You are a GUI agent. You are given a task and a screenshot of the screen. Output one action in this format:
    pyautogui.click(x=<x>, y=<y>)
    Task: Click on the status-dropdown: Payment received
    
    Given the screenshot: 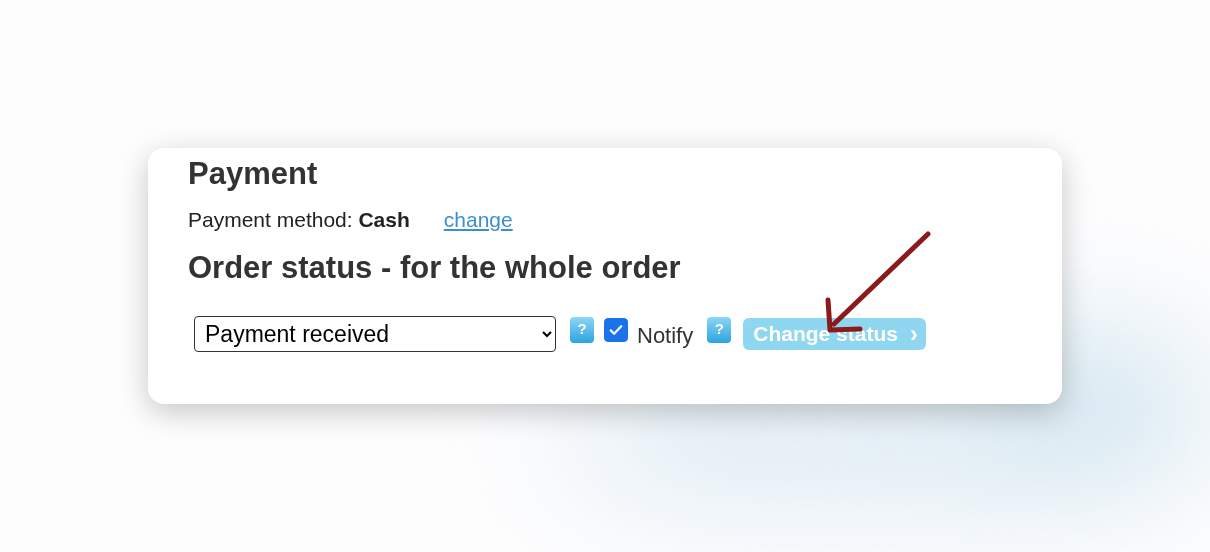 What is the action you would take?
    pyautogui.click(x=375, y=334)
    